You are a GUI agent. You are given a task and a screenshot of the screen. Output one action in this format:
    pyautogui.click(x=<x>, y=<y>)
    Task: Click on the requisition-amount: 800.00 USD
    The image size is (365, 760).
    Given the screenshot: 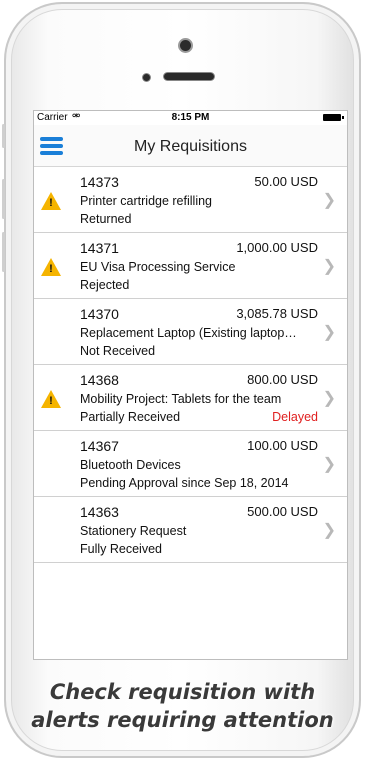 What is the action you would take?
    pyautogui.click(x=282, y=379)
    